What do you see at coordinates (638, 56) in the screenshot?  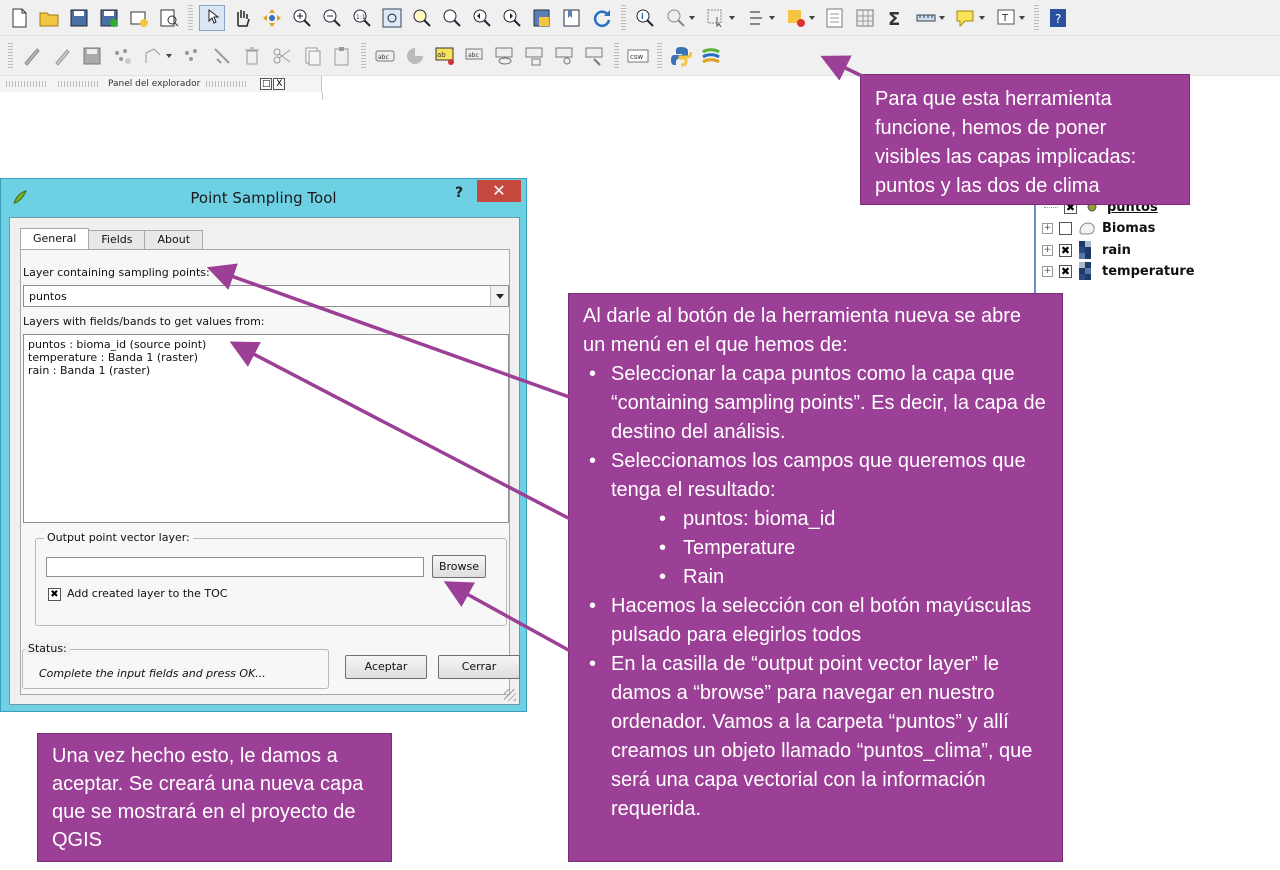 I see `csw-icon: csw` at bounding box center [638, 56].